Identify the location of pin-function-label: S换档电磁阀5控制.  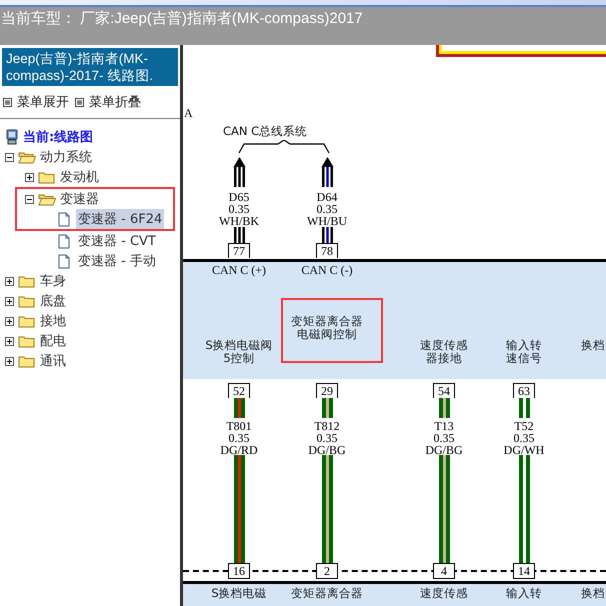
(239, 352).